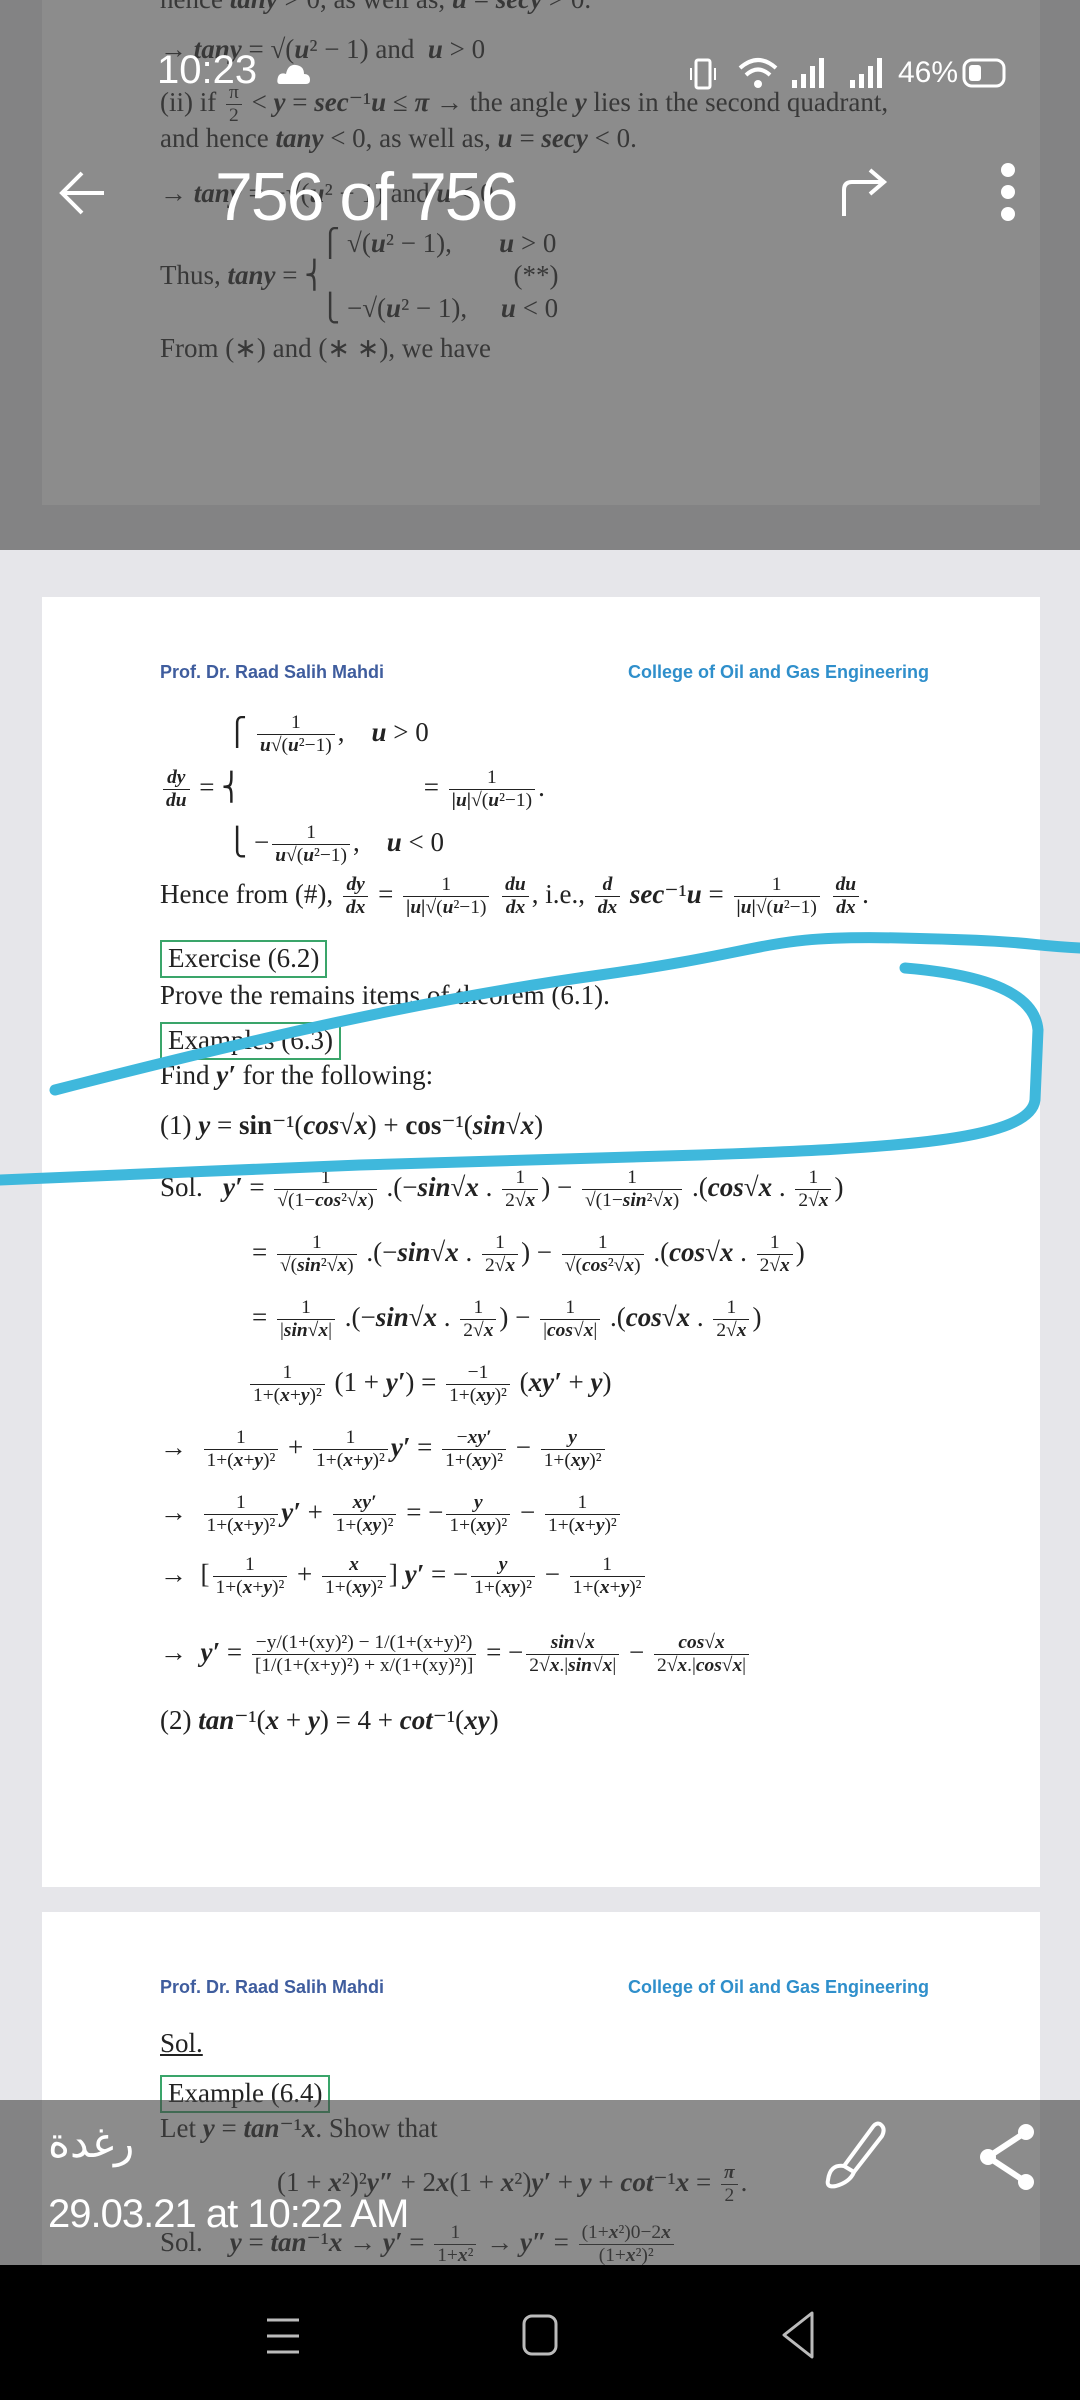 The width and height of the screenshot is (1080, 2400). What do you see at coordinates (1008, 2157) in the screenshot?
I see `share-icon` at bounding box center [1008, 2157].